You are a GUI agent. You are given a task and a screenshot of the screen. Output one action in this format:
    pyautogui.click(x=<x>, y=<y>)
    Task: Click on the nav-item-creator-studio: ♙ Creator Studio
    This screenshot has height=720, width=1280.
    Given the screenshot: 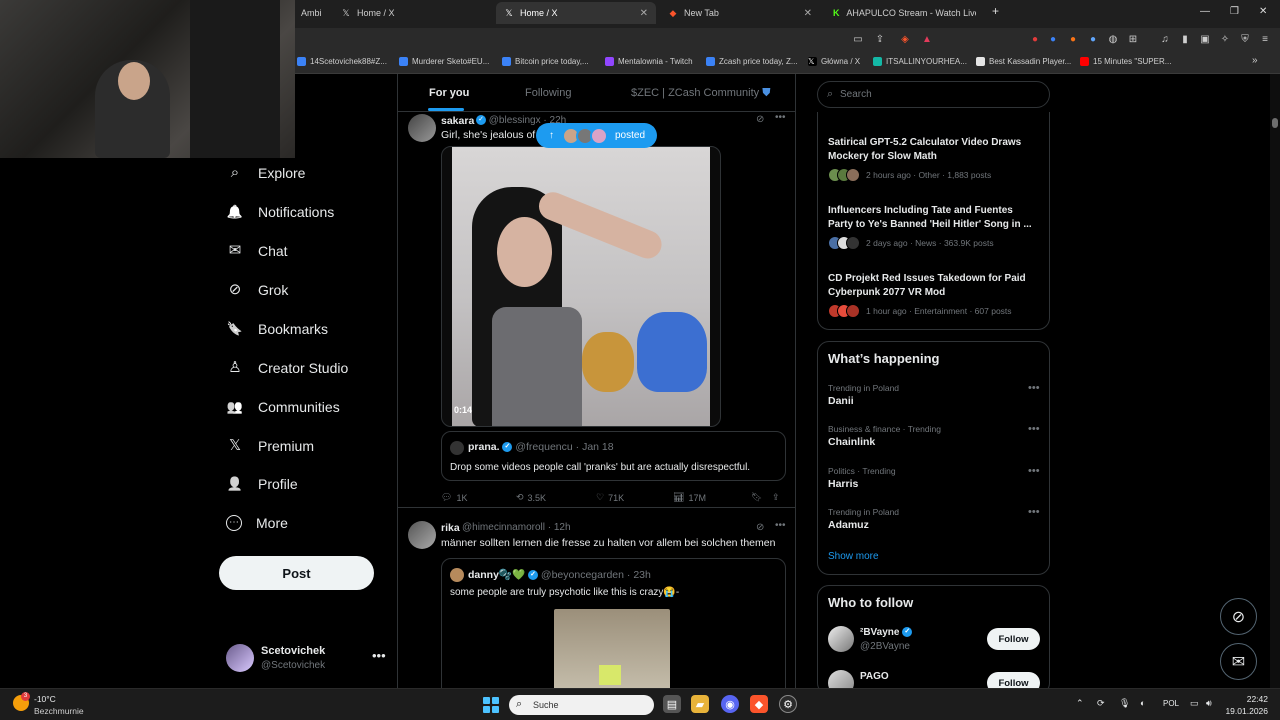 What is the action you would take?
    pyautogui.click(x=287, y=368)
    